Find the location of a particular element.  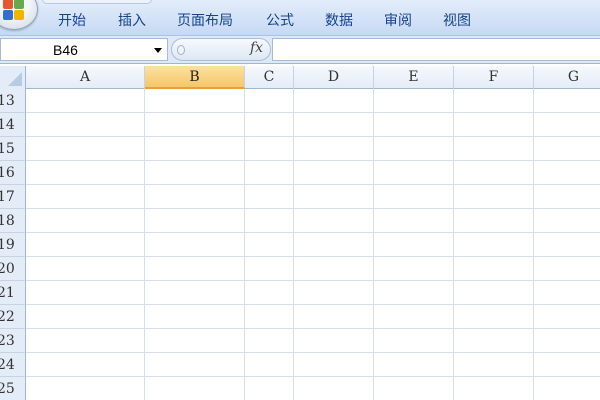

row-number: 22 is located at coordinates (7, 317).